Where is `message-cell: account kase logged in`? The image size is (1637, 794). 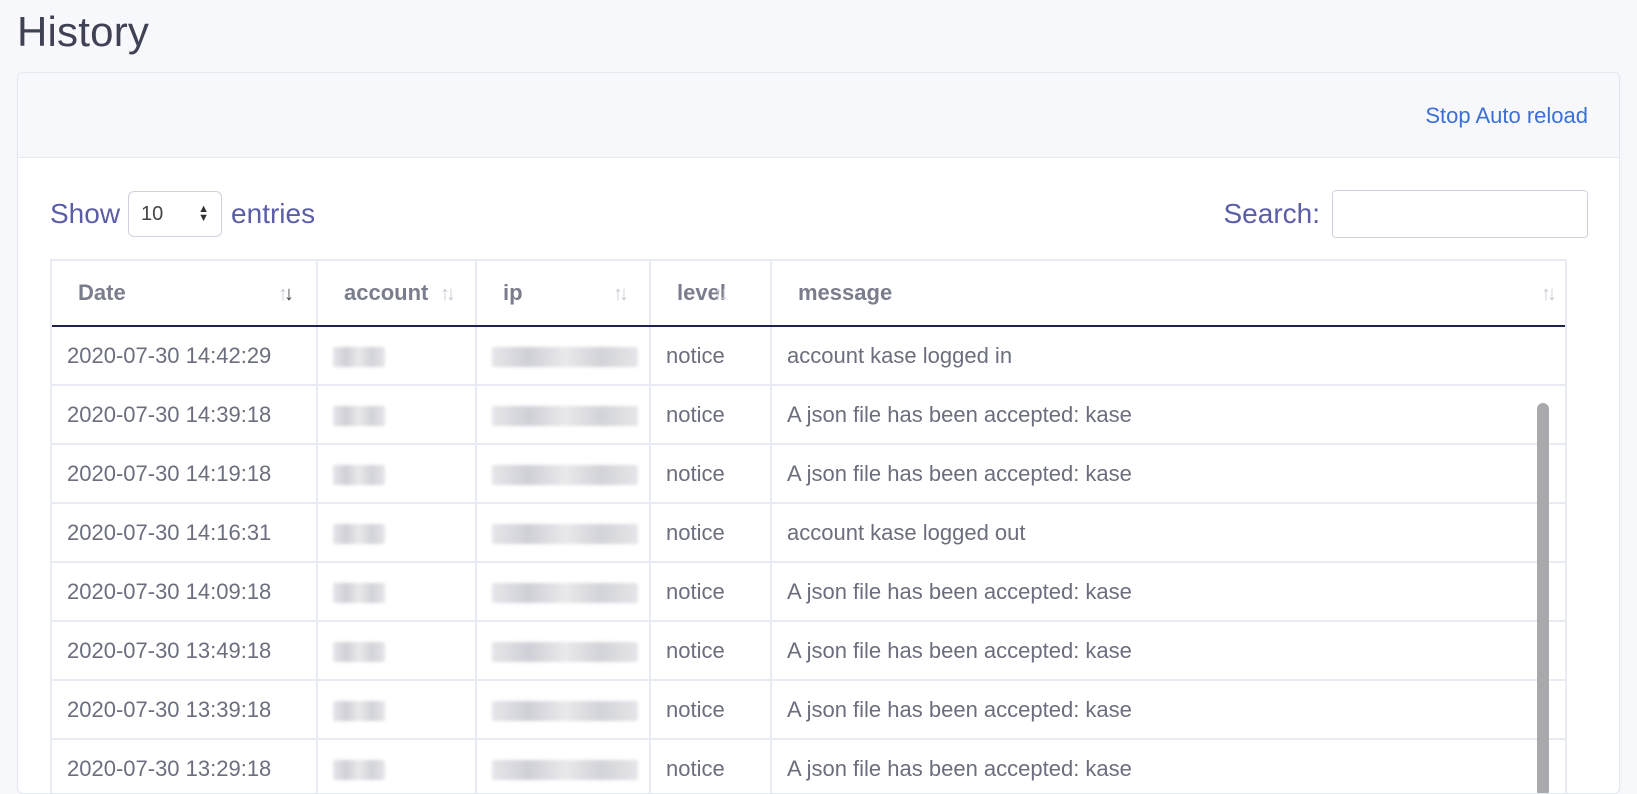
message-cell: account kase logged in is located at coordinates (1168, 356).